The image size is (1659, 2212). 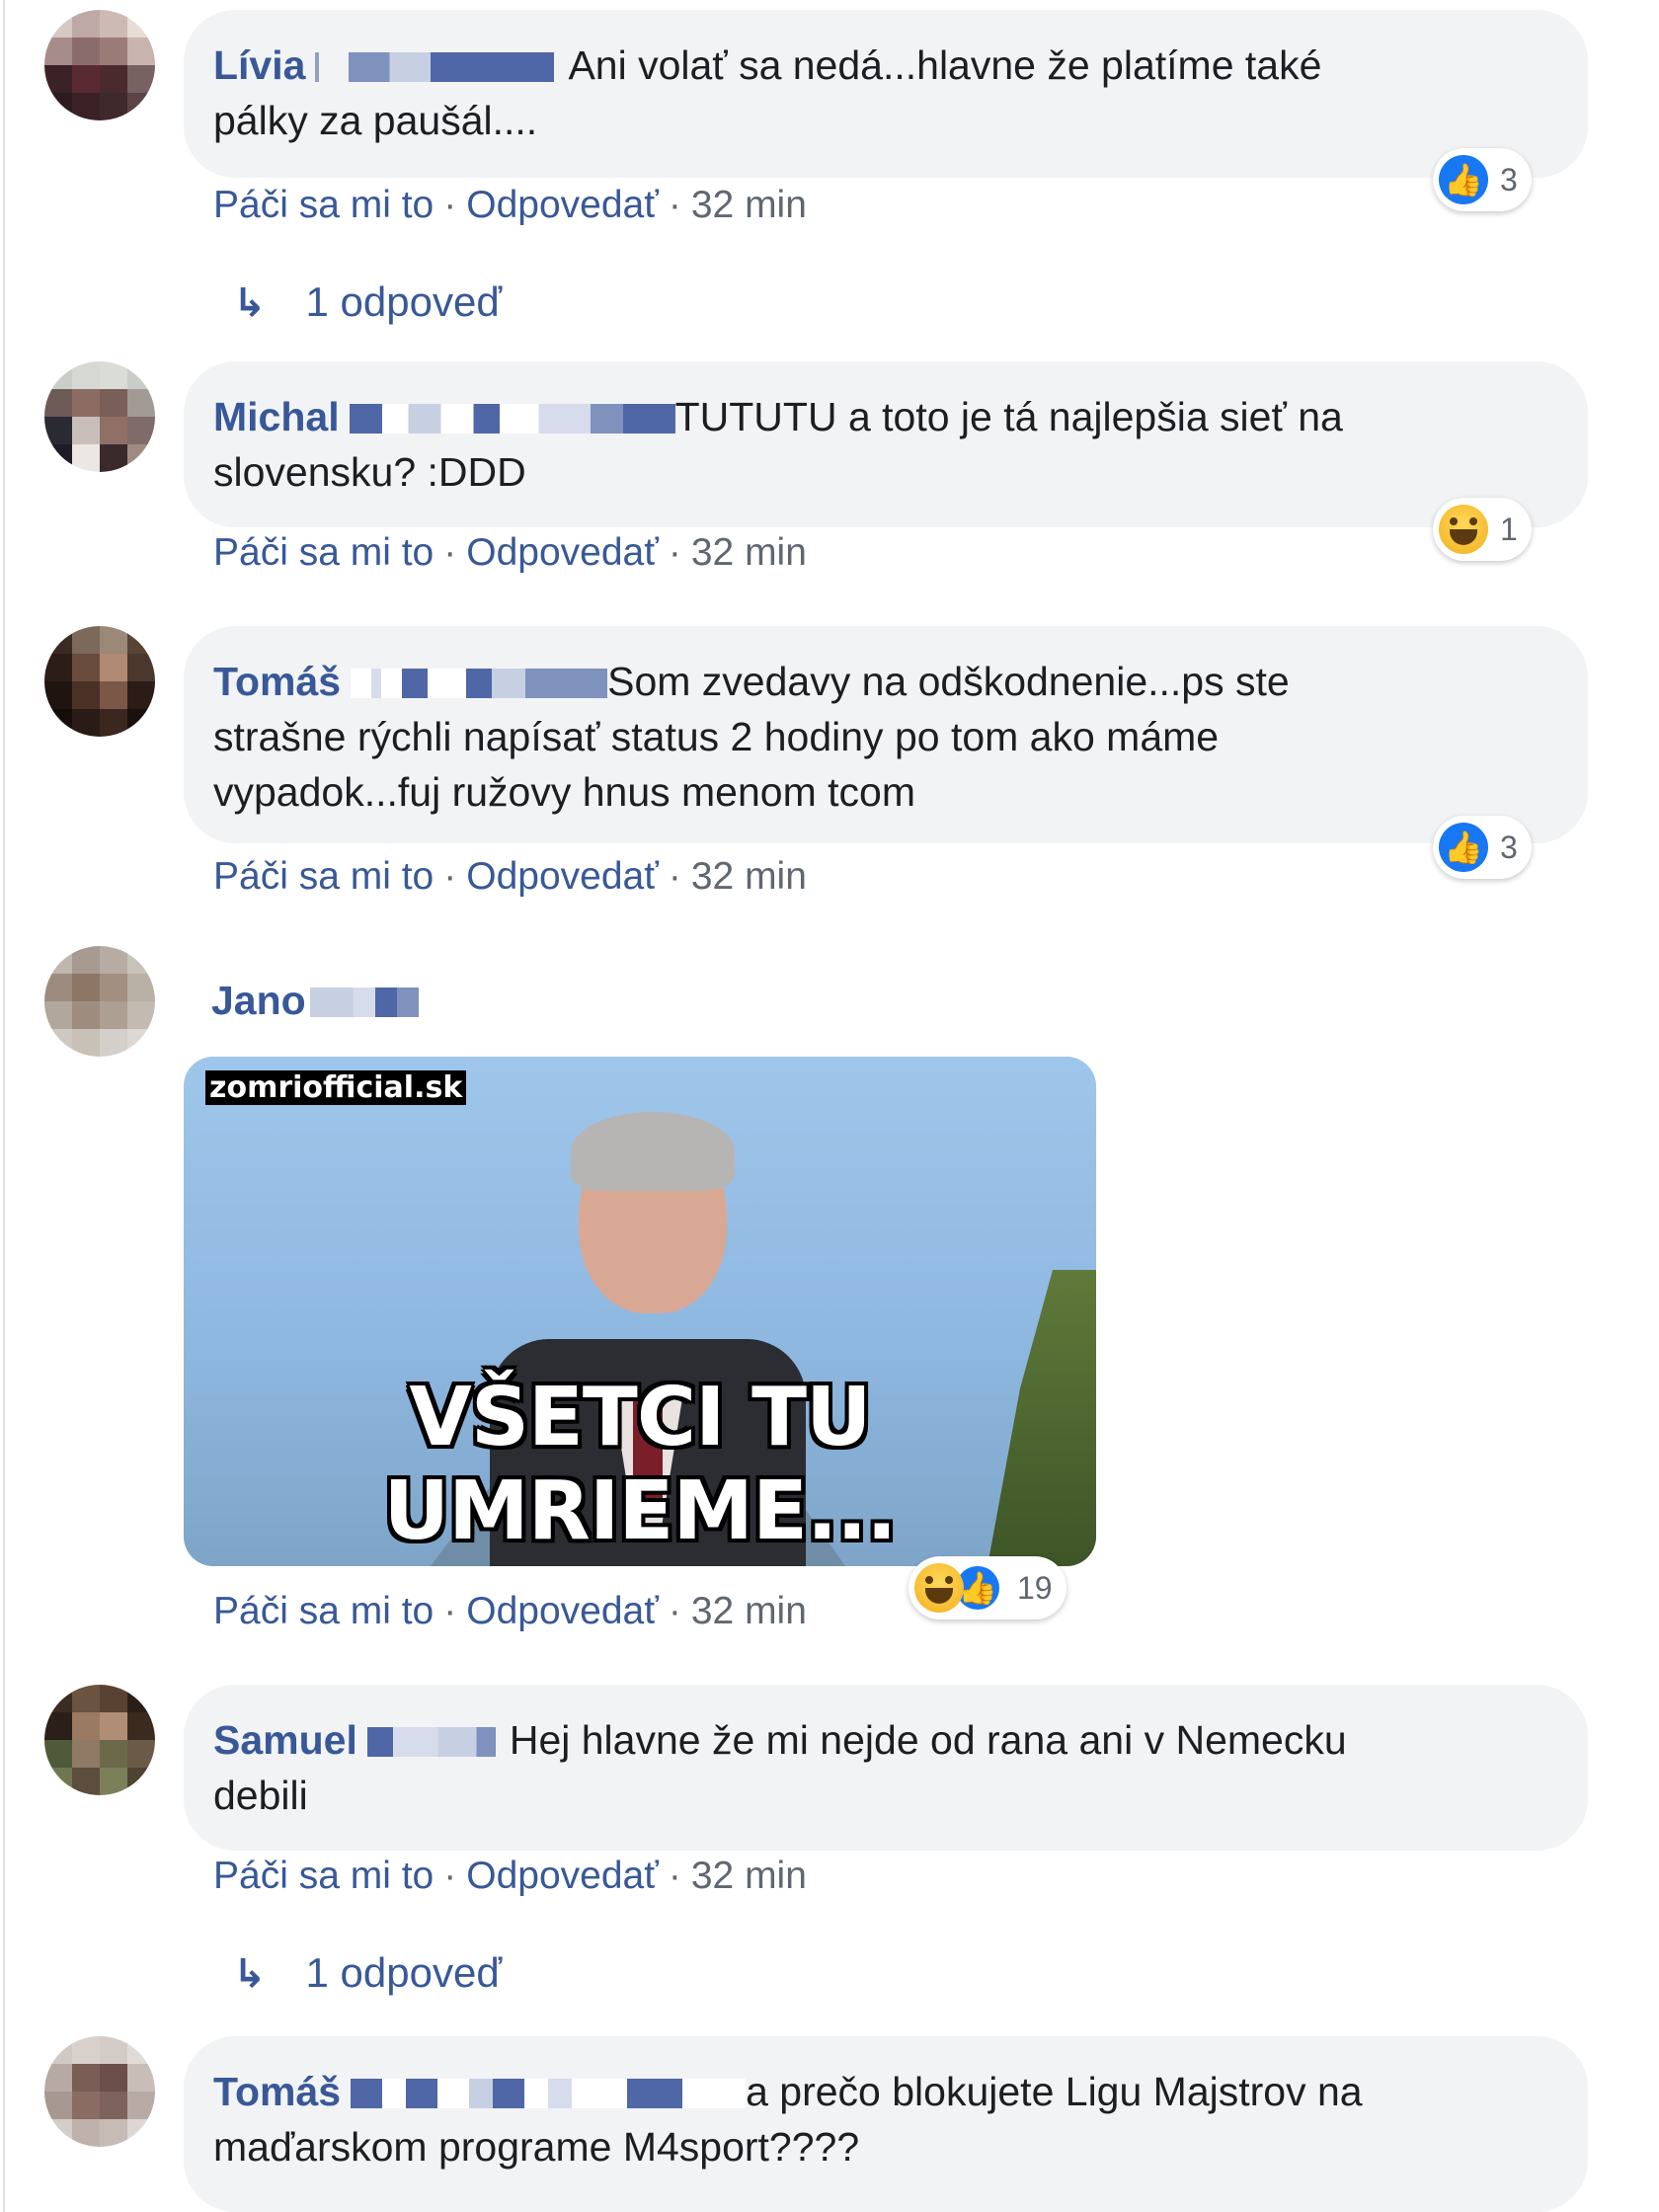 What do you see at coordinates (336, 1087) in the screenshot?
I see `meme-watermark: zomriofficial.sk` at bounding box center [336, 1087].